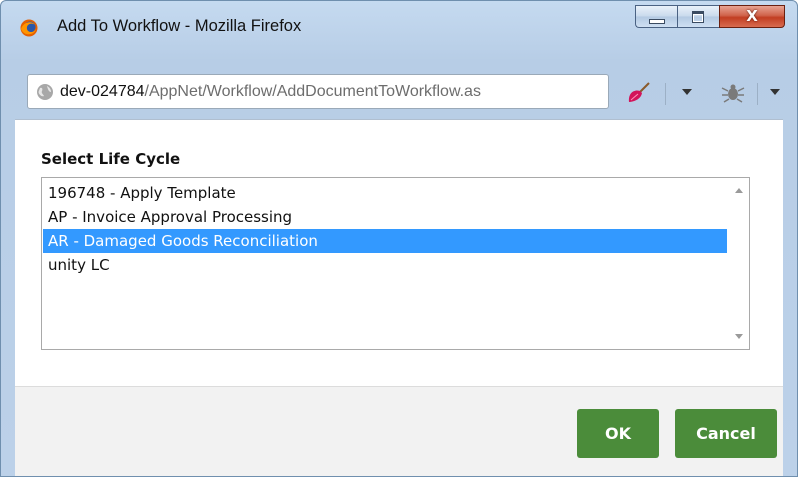  What do you see at coordinates (640, 93) in the screenshot?
I see `broom-icon` at bounding box center [640, 93].